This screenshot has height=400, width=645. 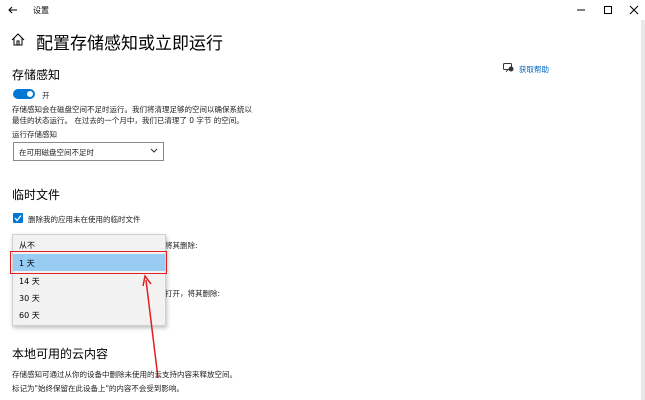 What do you see at coordinates (56, 152) in the screenshot?
I see `run-select-value: 在可用磁盘空间不足时` at bounding box center [56, 152].